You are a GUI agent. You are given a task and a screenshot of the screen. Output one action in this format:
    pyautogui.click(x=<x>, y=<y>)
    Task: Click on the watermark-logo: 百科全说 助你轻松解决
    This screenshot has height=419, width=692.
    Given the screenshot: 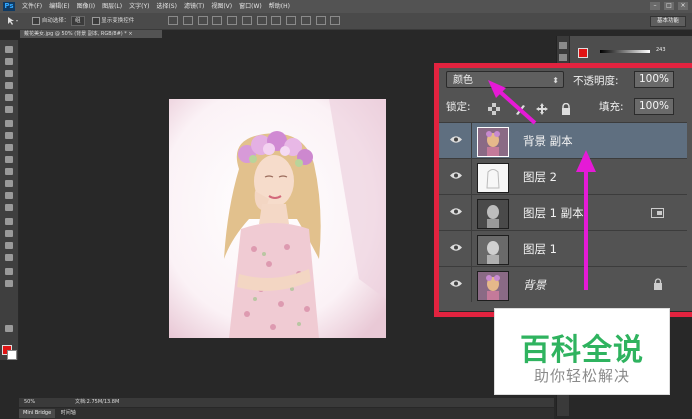 What is the action you would take?
    pyautogui.click(x=582, y=351)
    